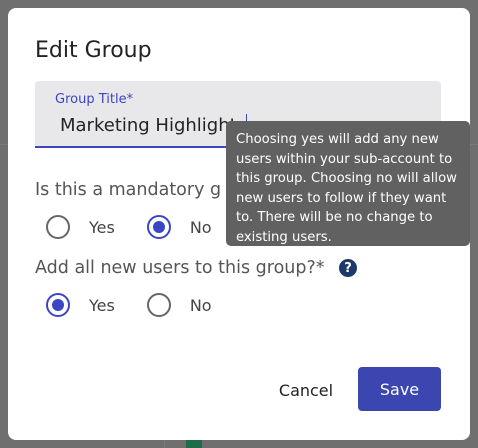  Describe the element at coordinates (80, 227) in the screenshot. I see `mandatory-yes-option: Yes` at that location.